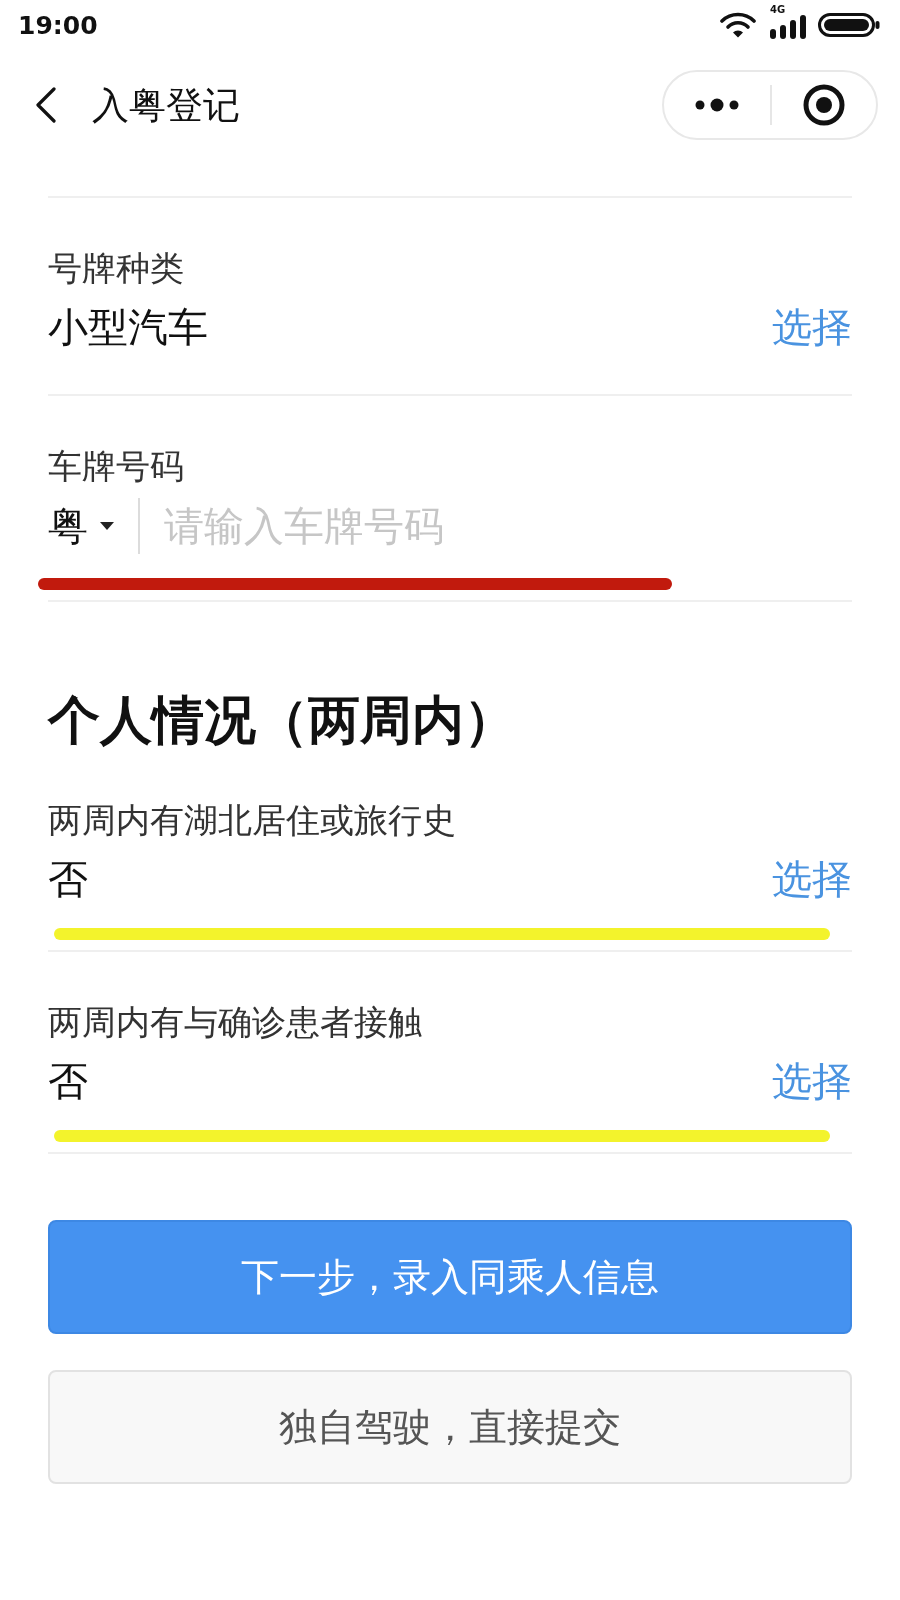 This screenshot has width=900, height=1600. I want to click on plate-input-field: 请输入车牌号码, so click(508, 526).